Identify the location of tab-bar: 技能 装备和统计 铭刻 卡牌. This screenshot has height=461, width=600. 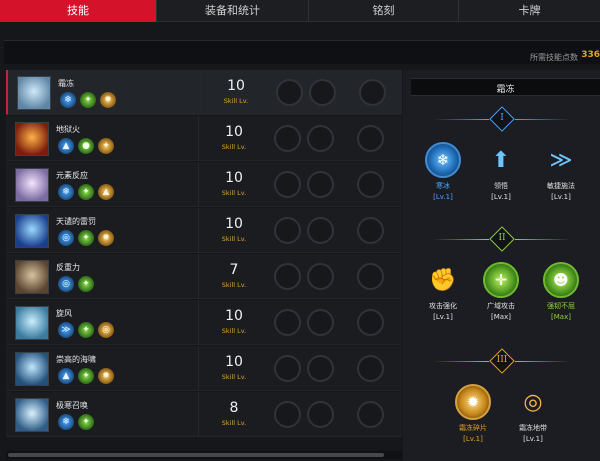
(300, 11).